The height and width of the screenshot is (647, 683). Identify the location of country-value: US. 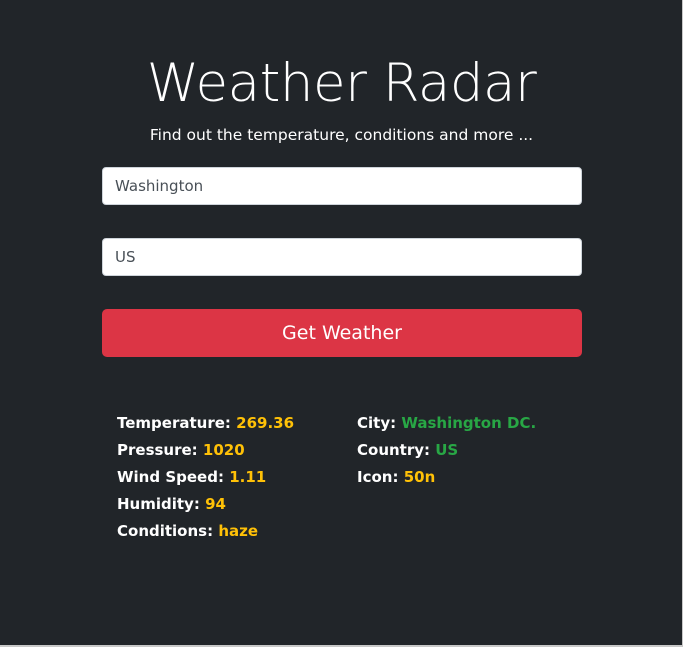
(447, 450).